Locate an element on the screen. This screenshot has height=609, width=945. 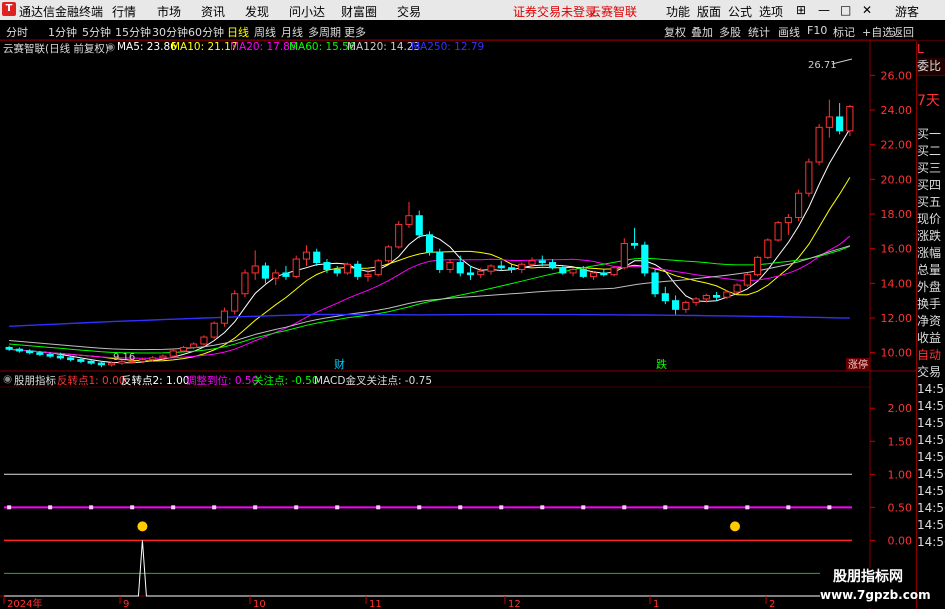
panel-item: 买三 is located at coordinates (929, 168).